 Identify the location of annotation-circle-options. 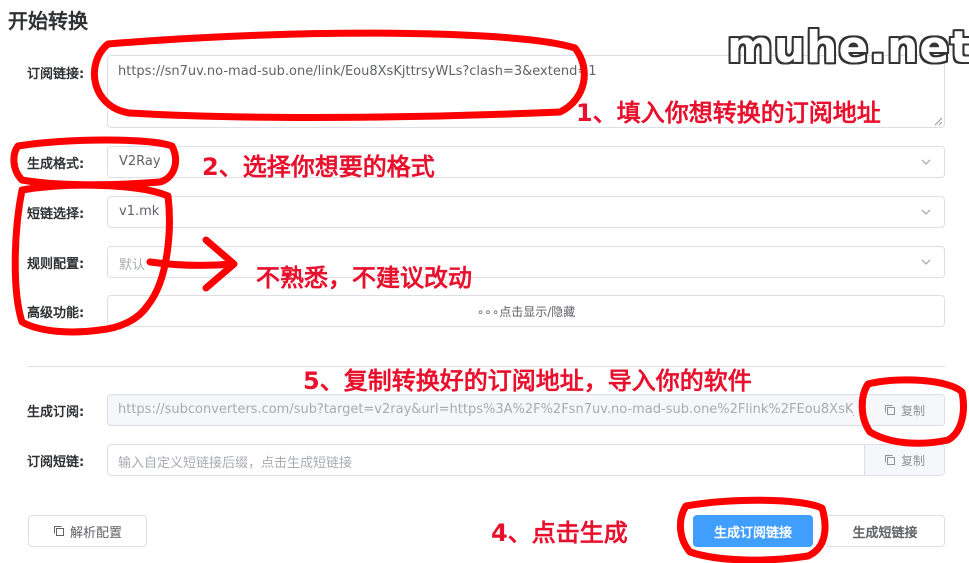
(92, 258).